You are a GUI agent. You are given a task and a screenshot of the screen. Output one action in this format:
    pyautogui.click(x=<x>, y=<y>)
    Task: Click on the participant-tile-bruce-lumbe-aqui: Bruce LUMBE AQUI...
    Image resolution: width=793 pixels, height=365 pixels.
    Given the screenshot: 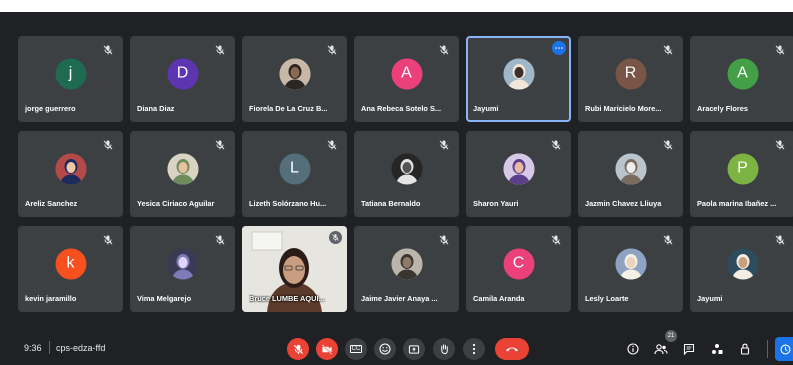 What is the action you would take?
    pyautogui.click(x=294, y=269)
    